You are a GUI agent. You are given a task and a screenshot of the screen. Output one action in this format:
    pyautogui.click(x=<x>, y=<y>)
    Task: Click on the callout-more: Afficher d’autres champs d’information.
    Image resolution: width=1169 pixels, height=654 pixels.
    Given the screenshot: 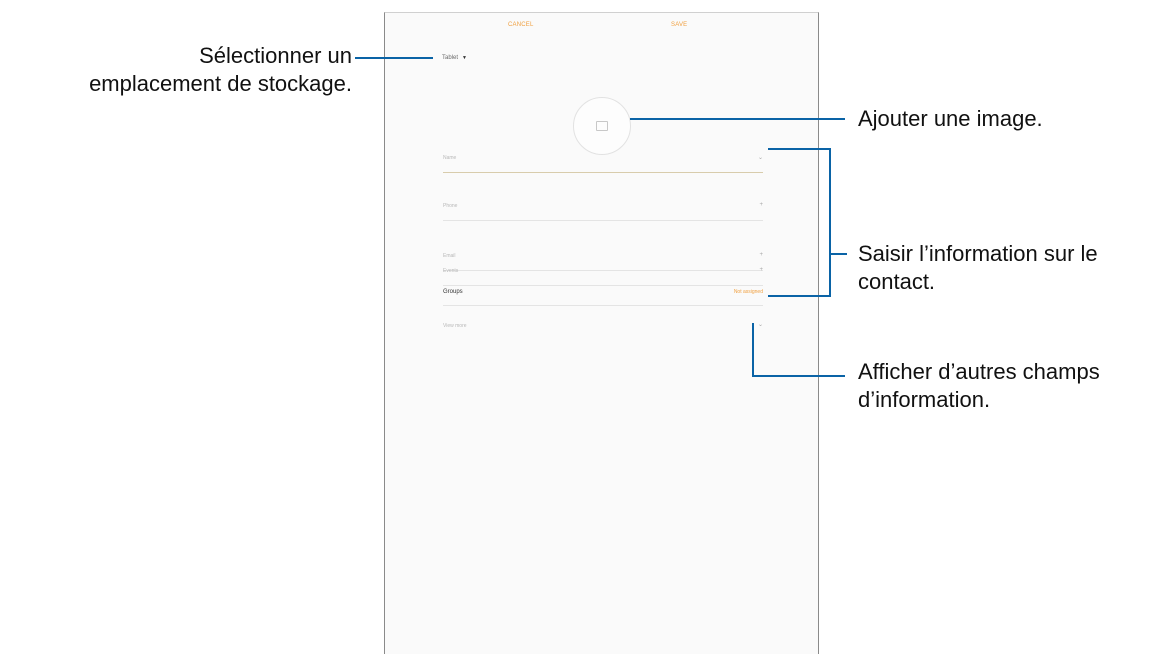 What is the action you would take?
    pyautogui.click(x=979, y=386)
    